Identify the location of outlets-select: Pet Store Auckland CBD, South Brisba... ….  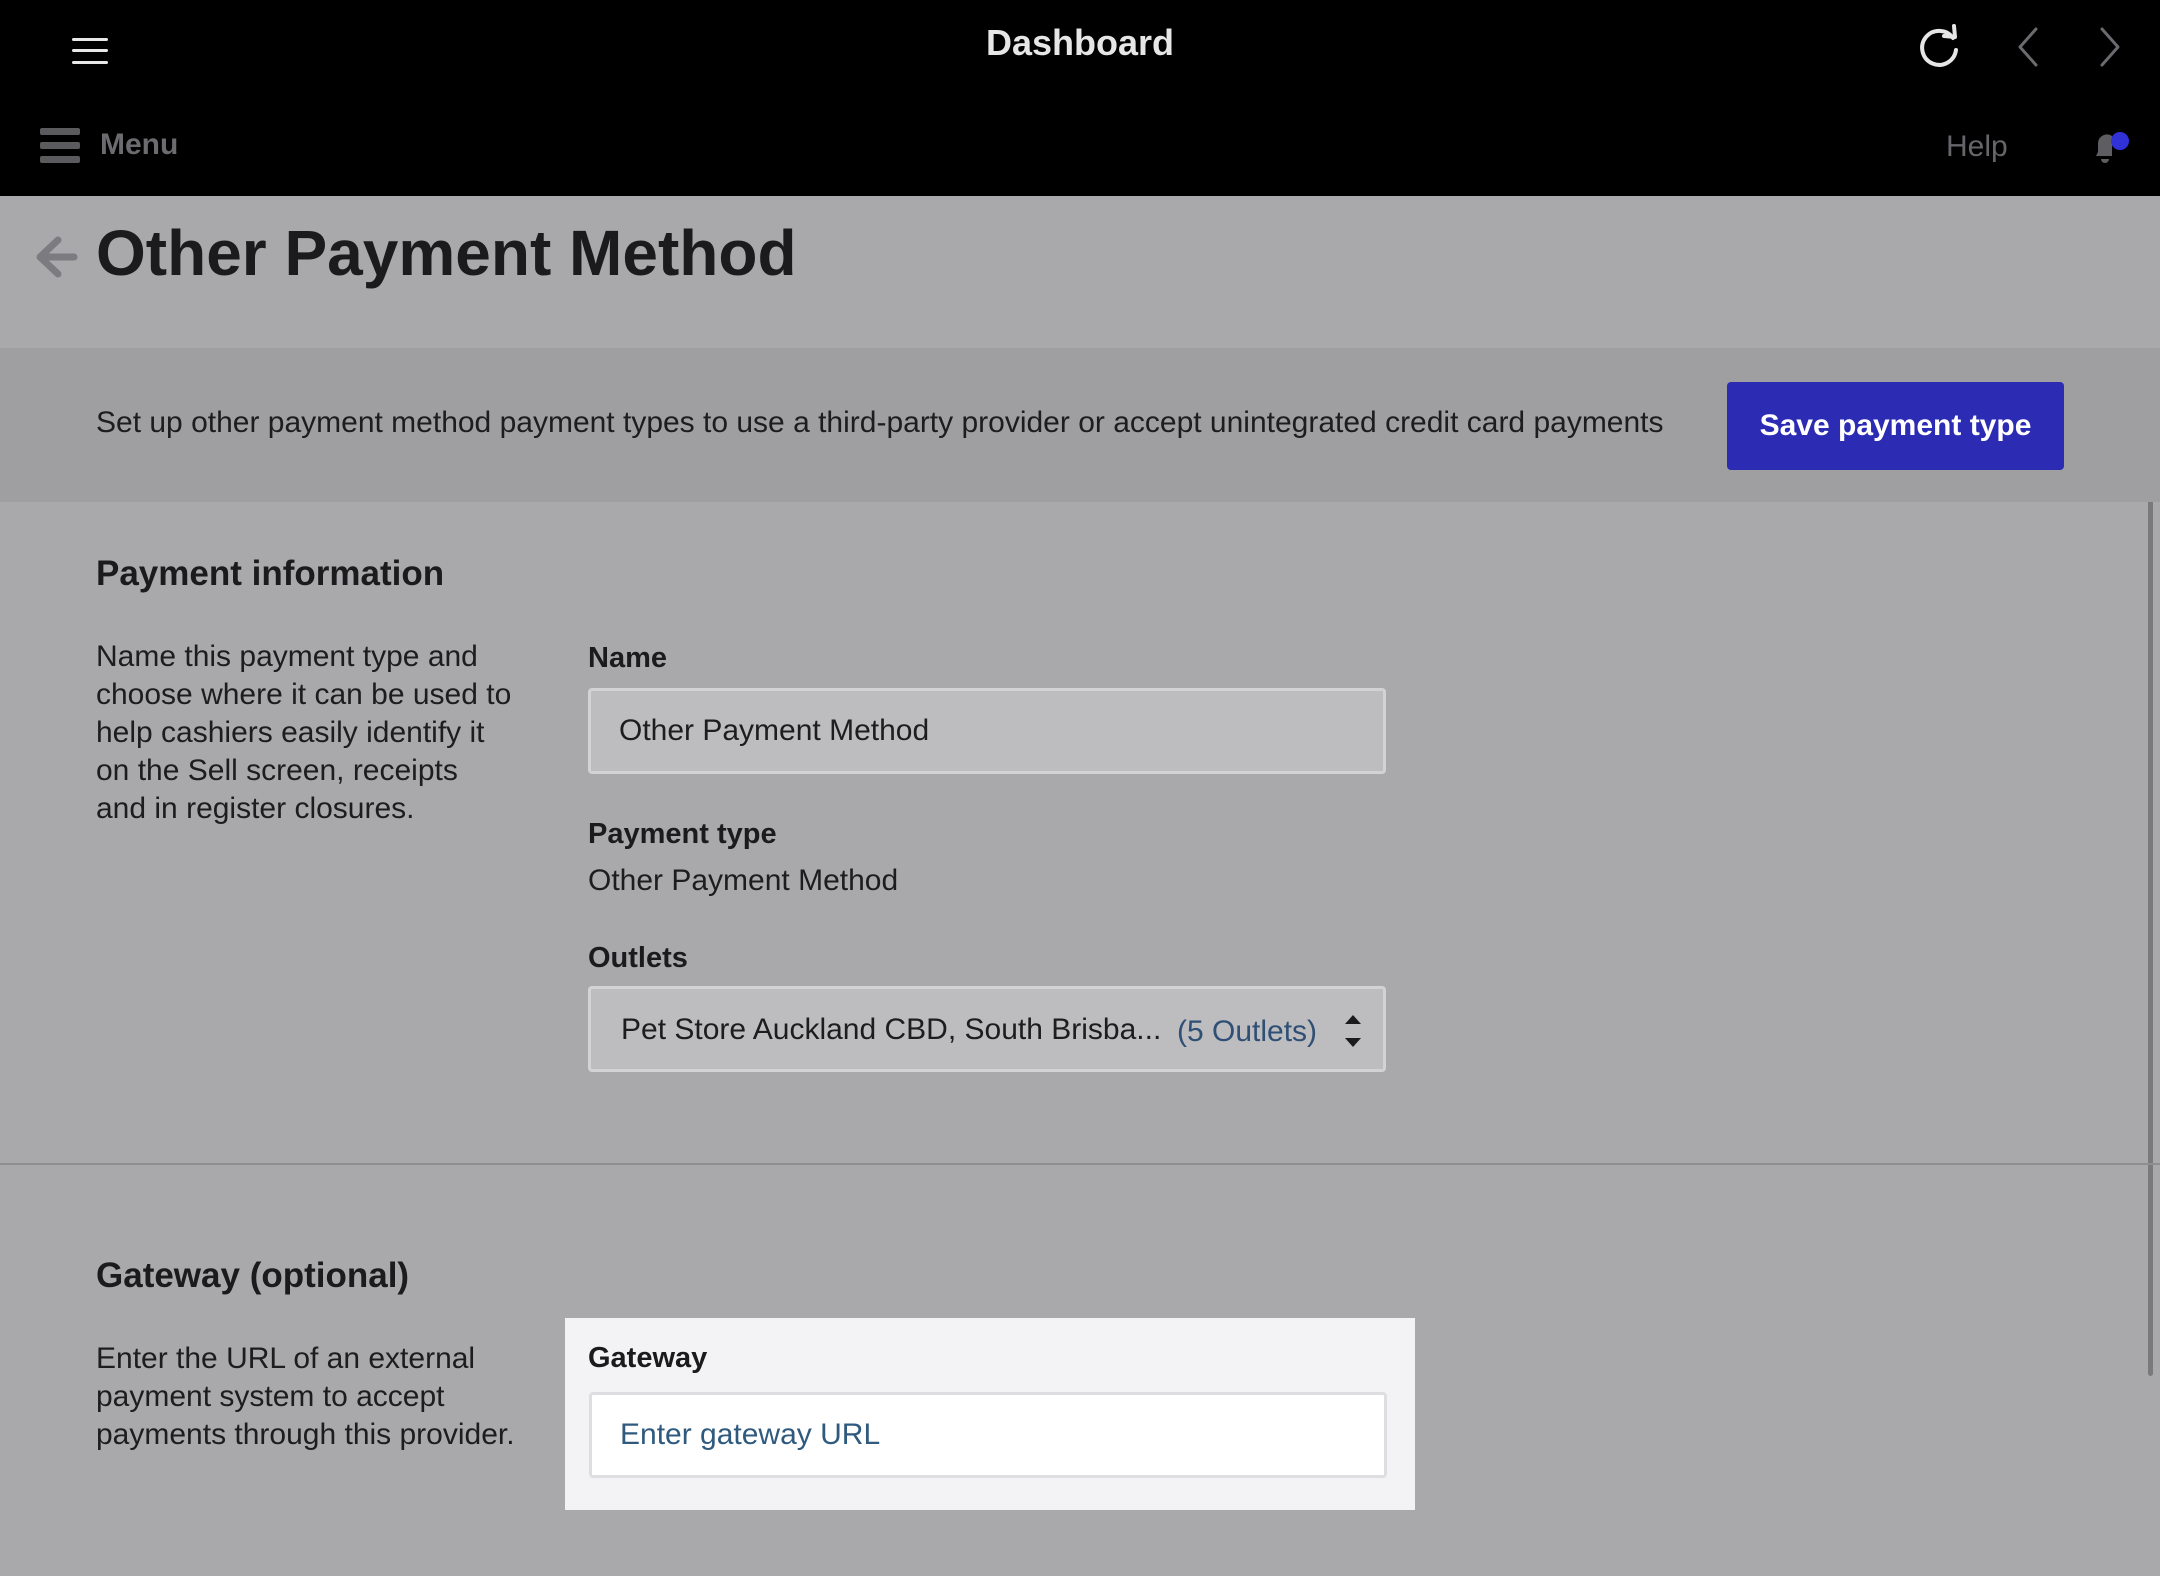
(987, 1029).